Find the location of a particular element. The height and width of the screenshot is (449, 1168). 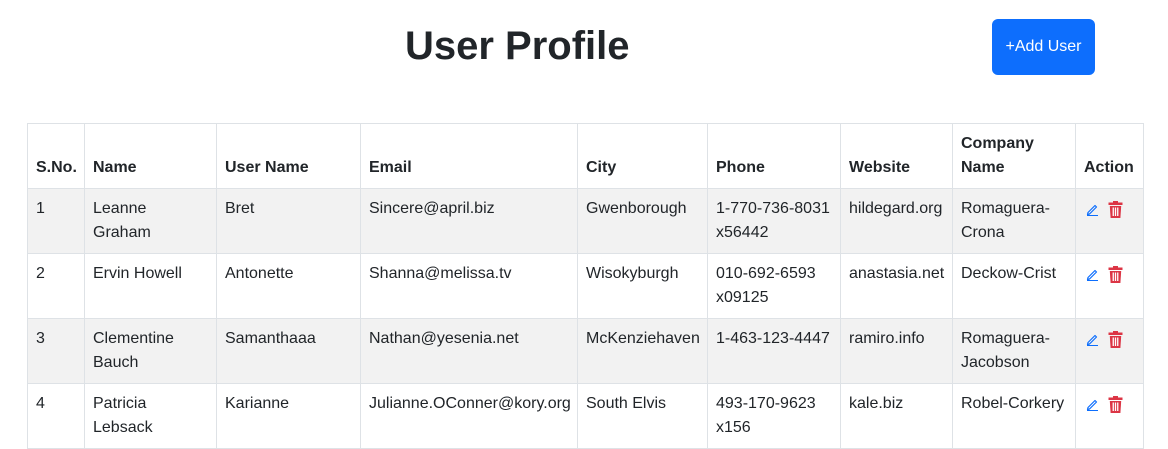

cell-city: South Elvis is located at coordinates (642, 416).